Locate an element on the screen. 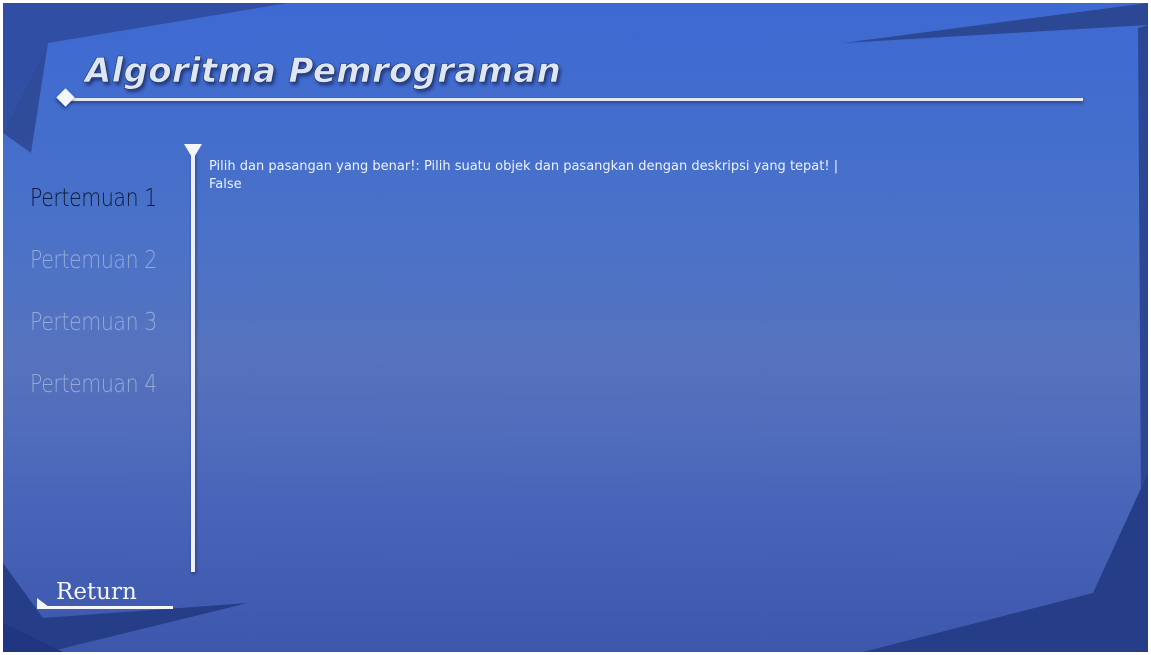 This screenshot has height=655, width=1151. sidebar-rail is located at coordinates (193, 362).